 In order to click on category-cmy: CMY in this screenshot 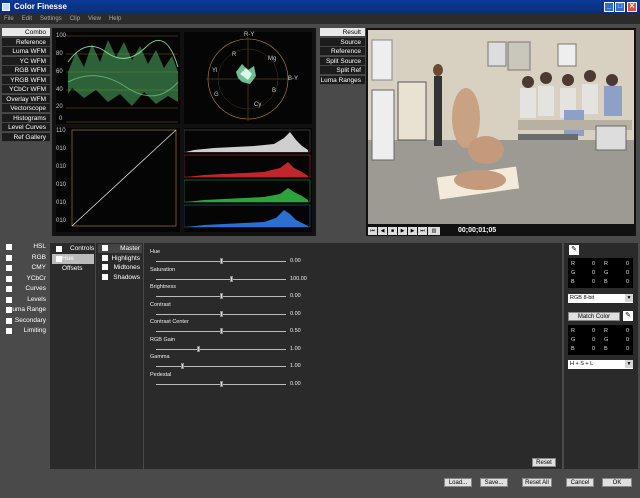, I will do `click(25, 268)`.